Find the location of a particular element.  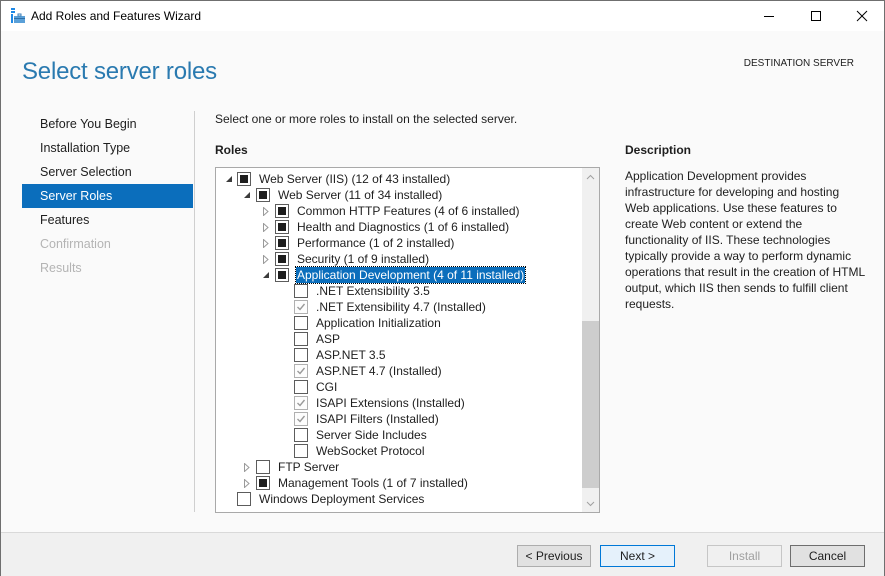

previous-button: < Previous is located at coordinates (554, 556).